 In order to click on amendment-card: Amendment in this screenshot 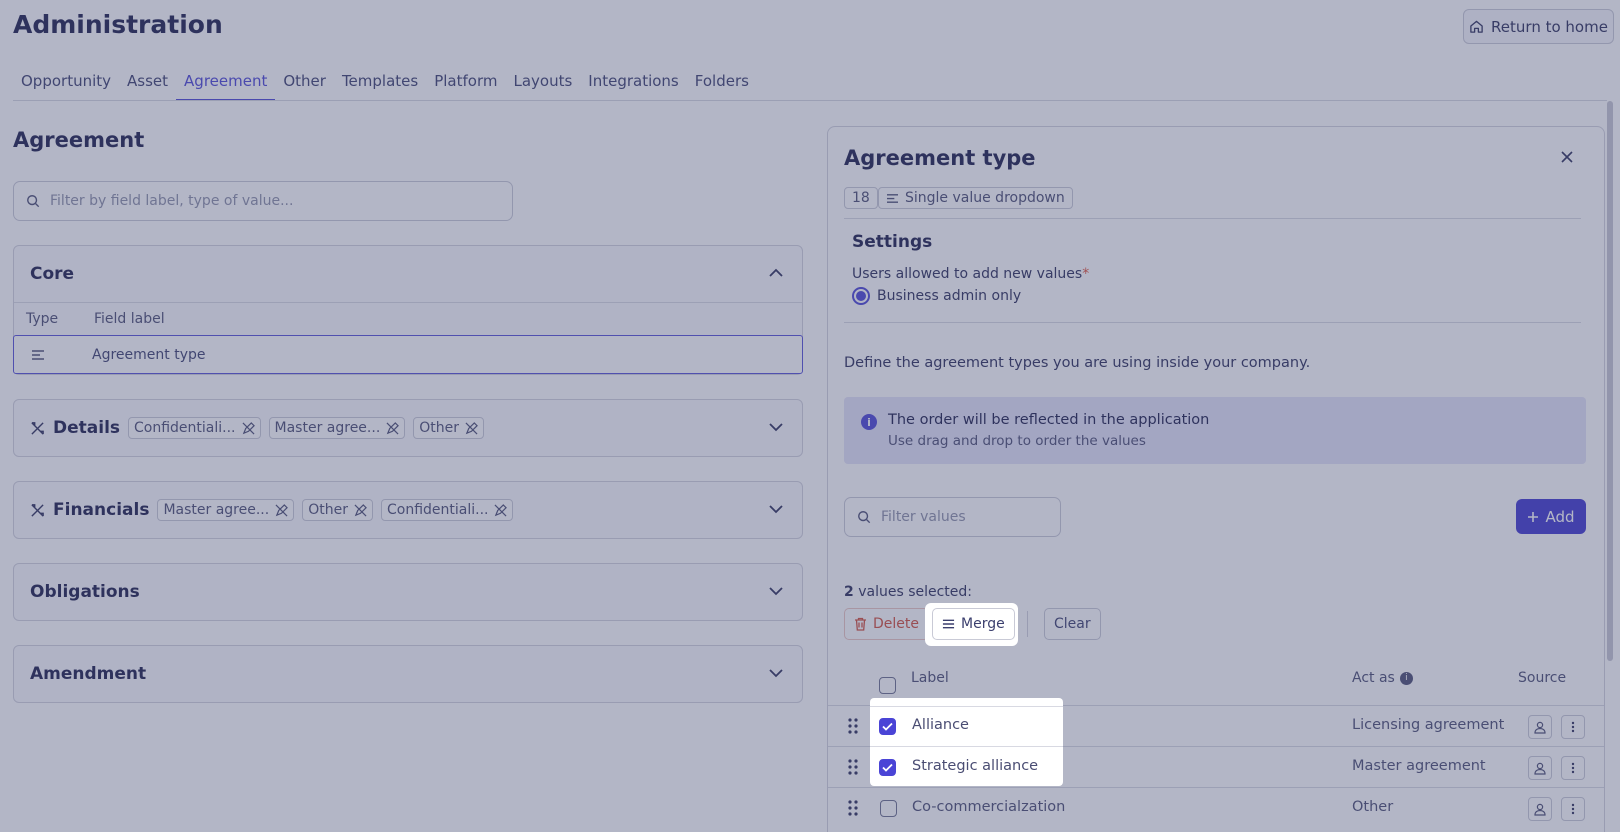, I will do `click(408, 674)`.